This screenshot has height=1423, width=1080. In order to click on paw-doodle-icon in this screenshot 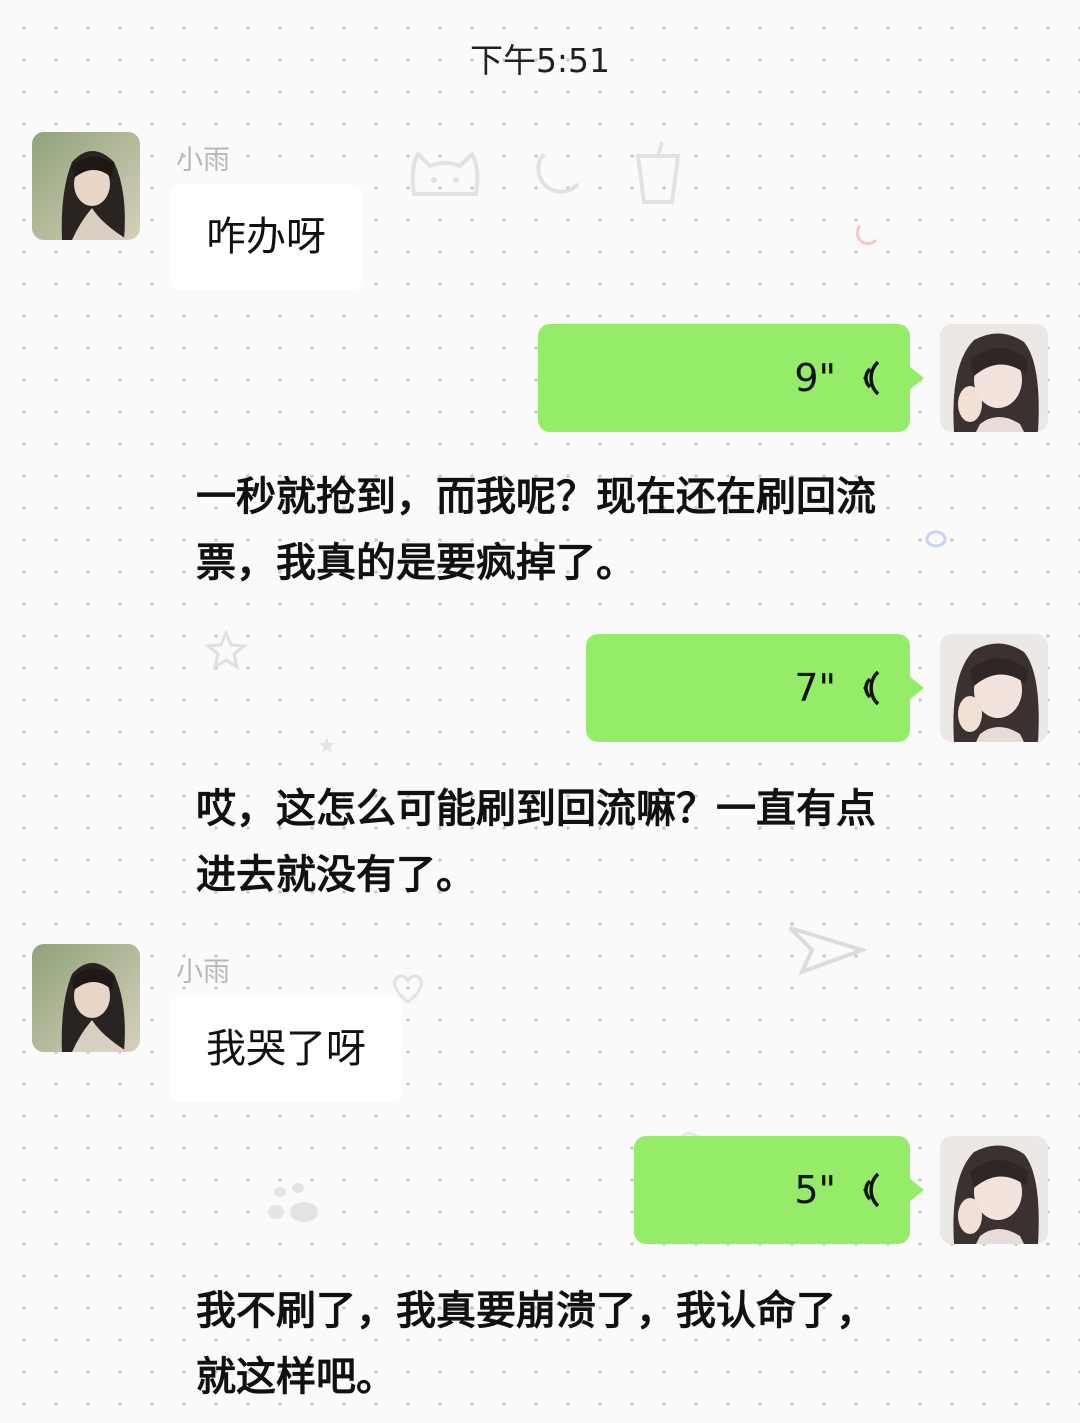, I will do `click(293, 1202)`.